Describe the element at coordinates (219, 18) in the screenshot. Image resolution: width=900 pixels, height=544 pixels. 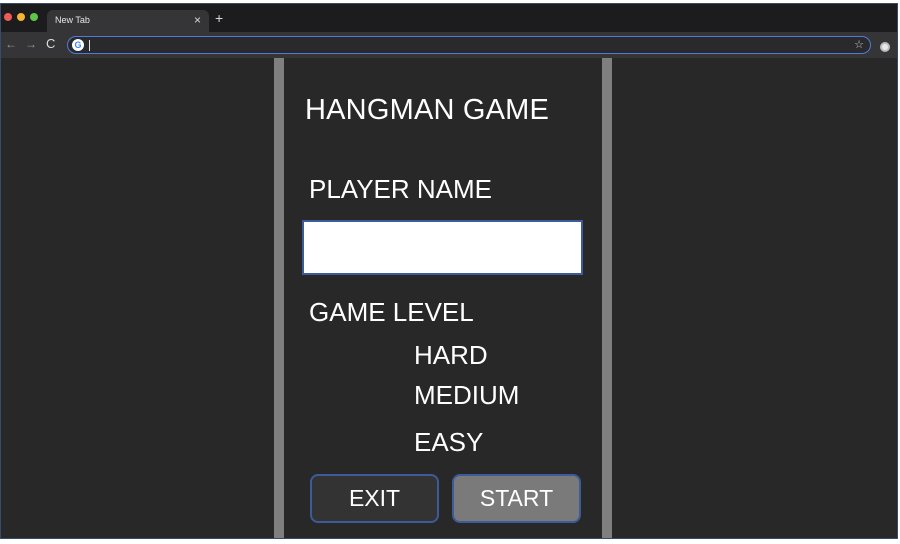
I see `new-tab-icon: +` at that location.